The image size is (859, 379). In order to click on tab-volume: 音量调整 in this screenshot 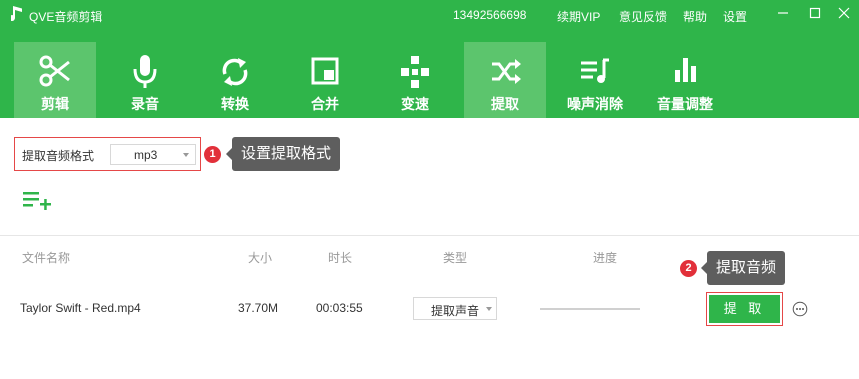, I will do `click(685, 80)`.